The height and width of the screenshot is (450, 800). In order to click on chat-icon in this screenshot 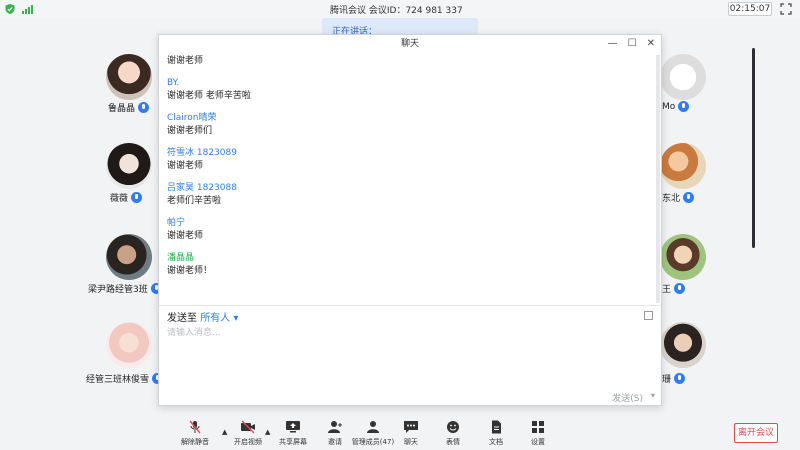, I will do `click(411, 427)`.